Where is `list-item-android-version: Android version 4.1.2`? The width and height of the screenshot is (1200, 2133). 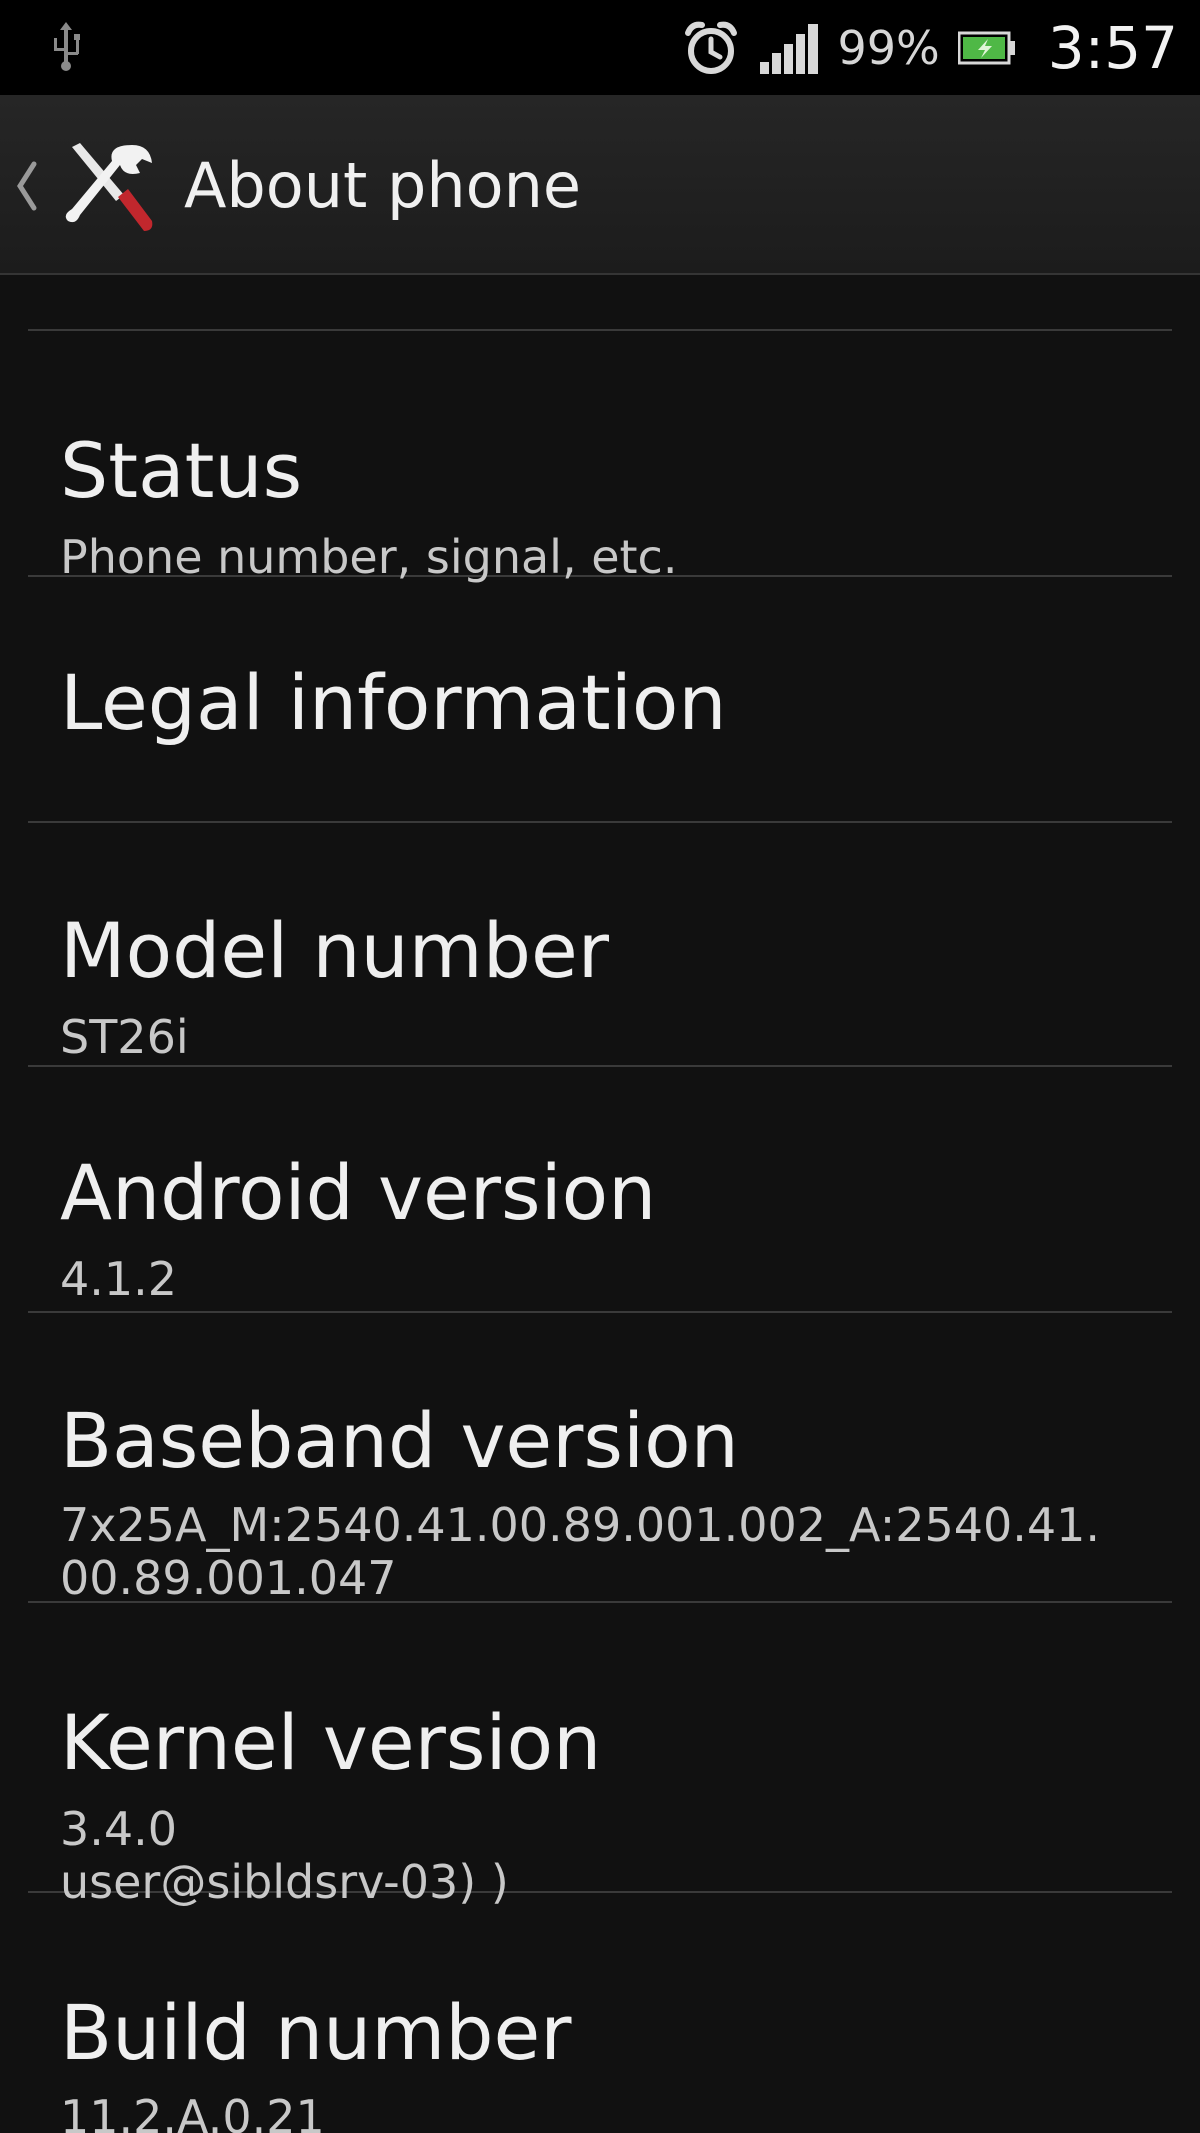
list-item-android-version: Android version 4.1.2 is located at coordinates (600, 1189).